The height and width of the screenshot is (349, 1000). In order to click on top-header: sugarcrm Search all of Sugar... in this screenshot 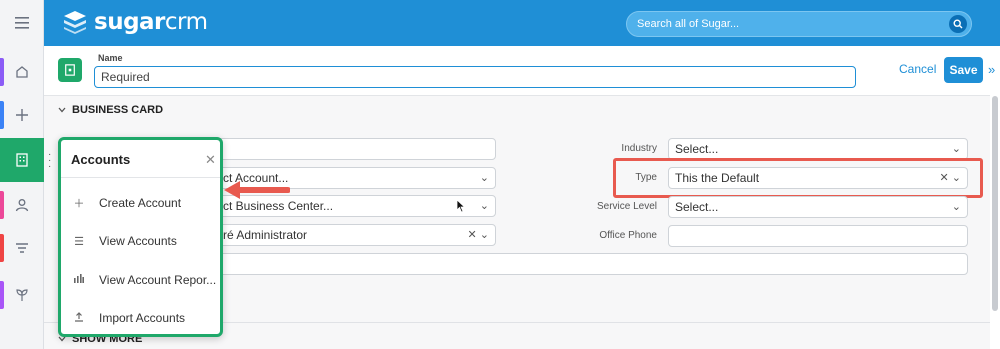, I will do `click(522, 23)`.